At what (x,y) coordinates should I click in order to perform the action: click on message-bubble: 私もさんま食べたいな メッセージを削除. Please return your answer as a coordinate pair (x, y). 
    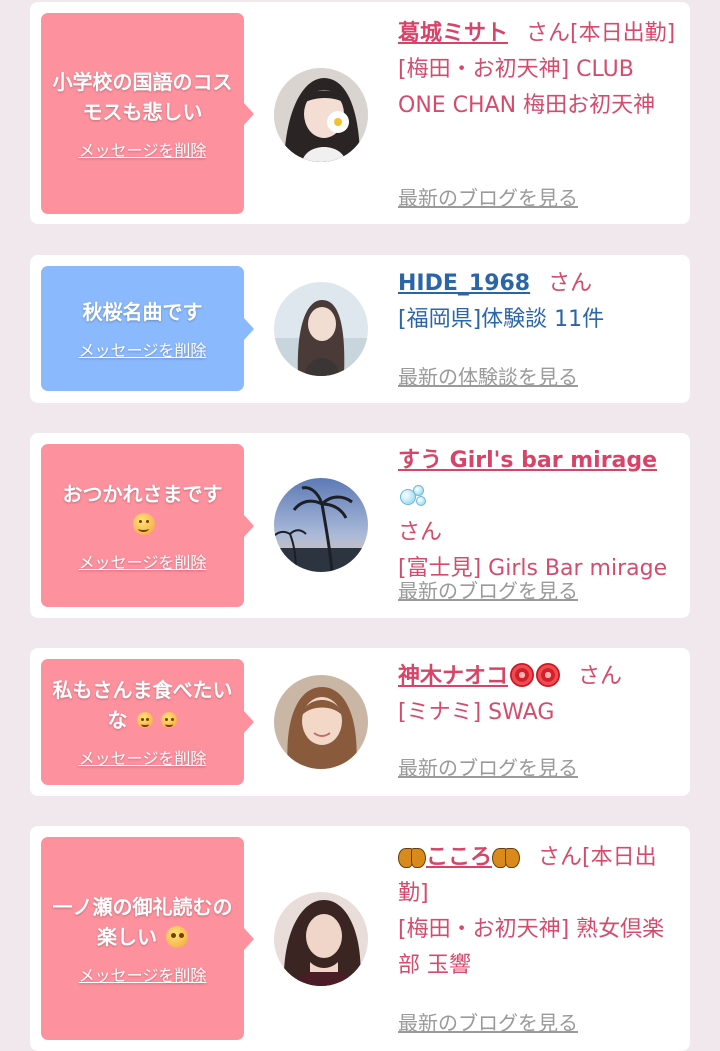
    Looking at the image, I should click on (147, 722).